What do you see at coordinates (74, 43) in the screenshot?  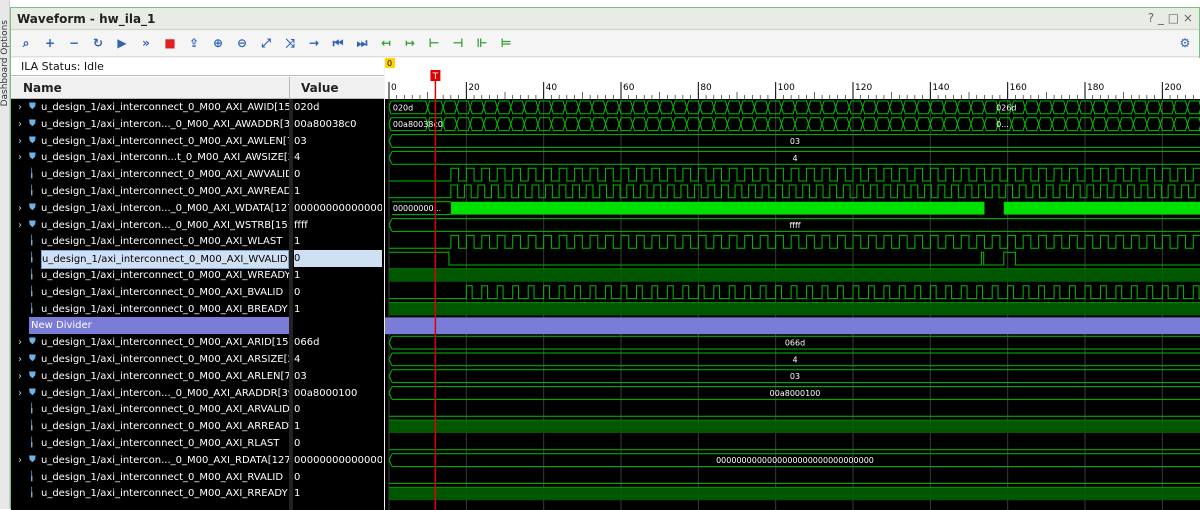 I see `remove-icon: −` at bounding box center [74, 43].